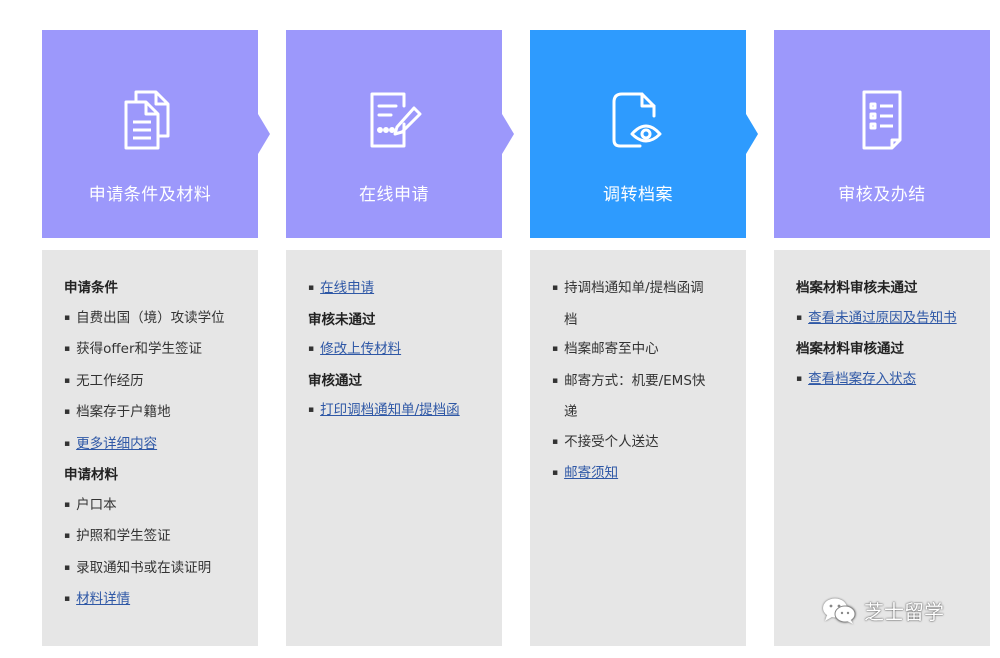 The image size is (1000, 658). What do you see at coordinates (116, 444) in the screenshot?
I see `more-details-link: 更多详细内容` at bounding box center [116, 444].